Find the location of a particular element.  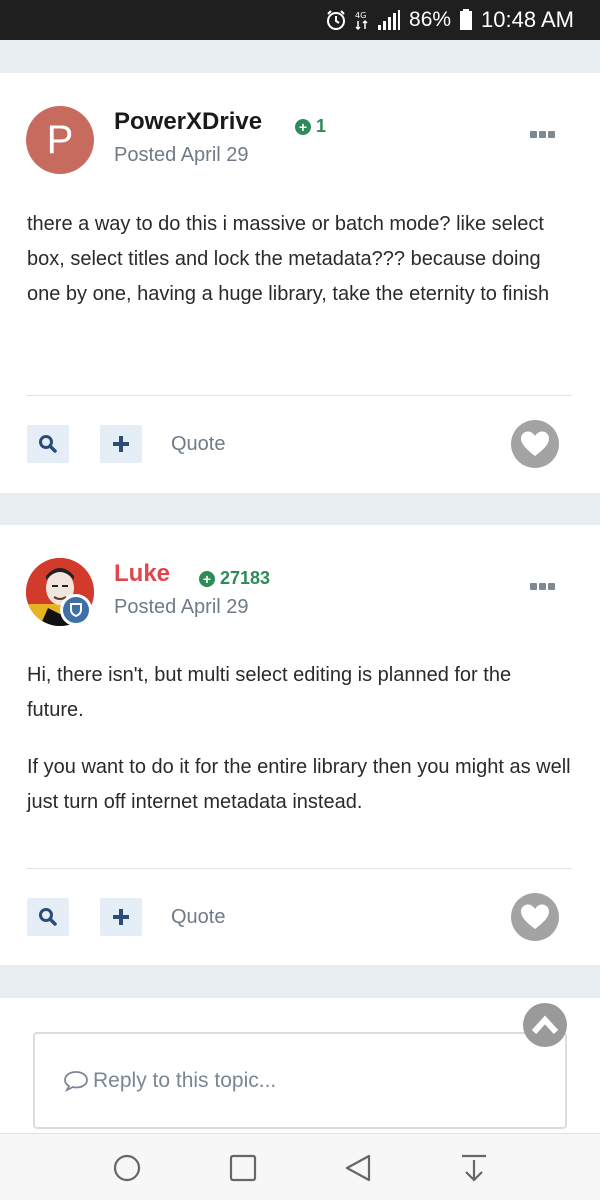

reputation-count: 27183 is located at coordinates (245, 578).